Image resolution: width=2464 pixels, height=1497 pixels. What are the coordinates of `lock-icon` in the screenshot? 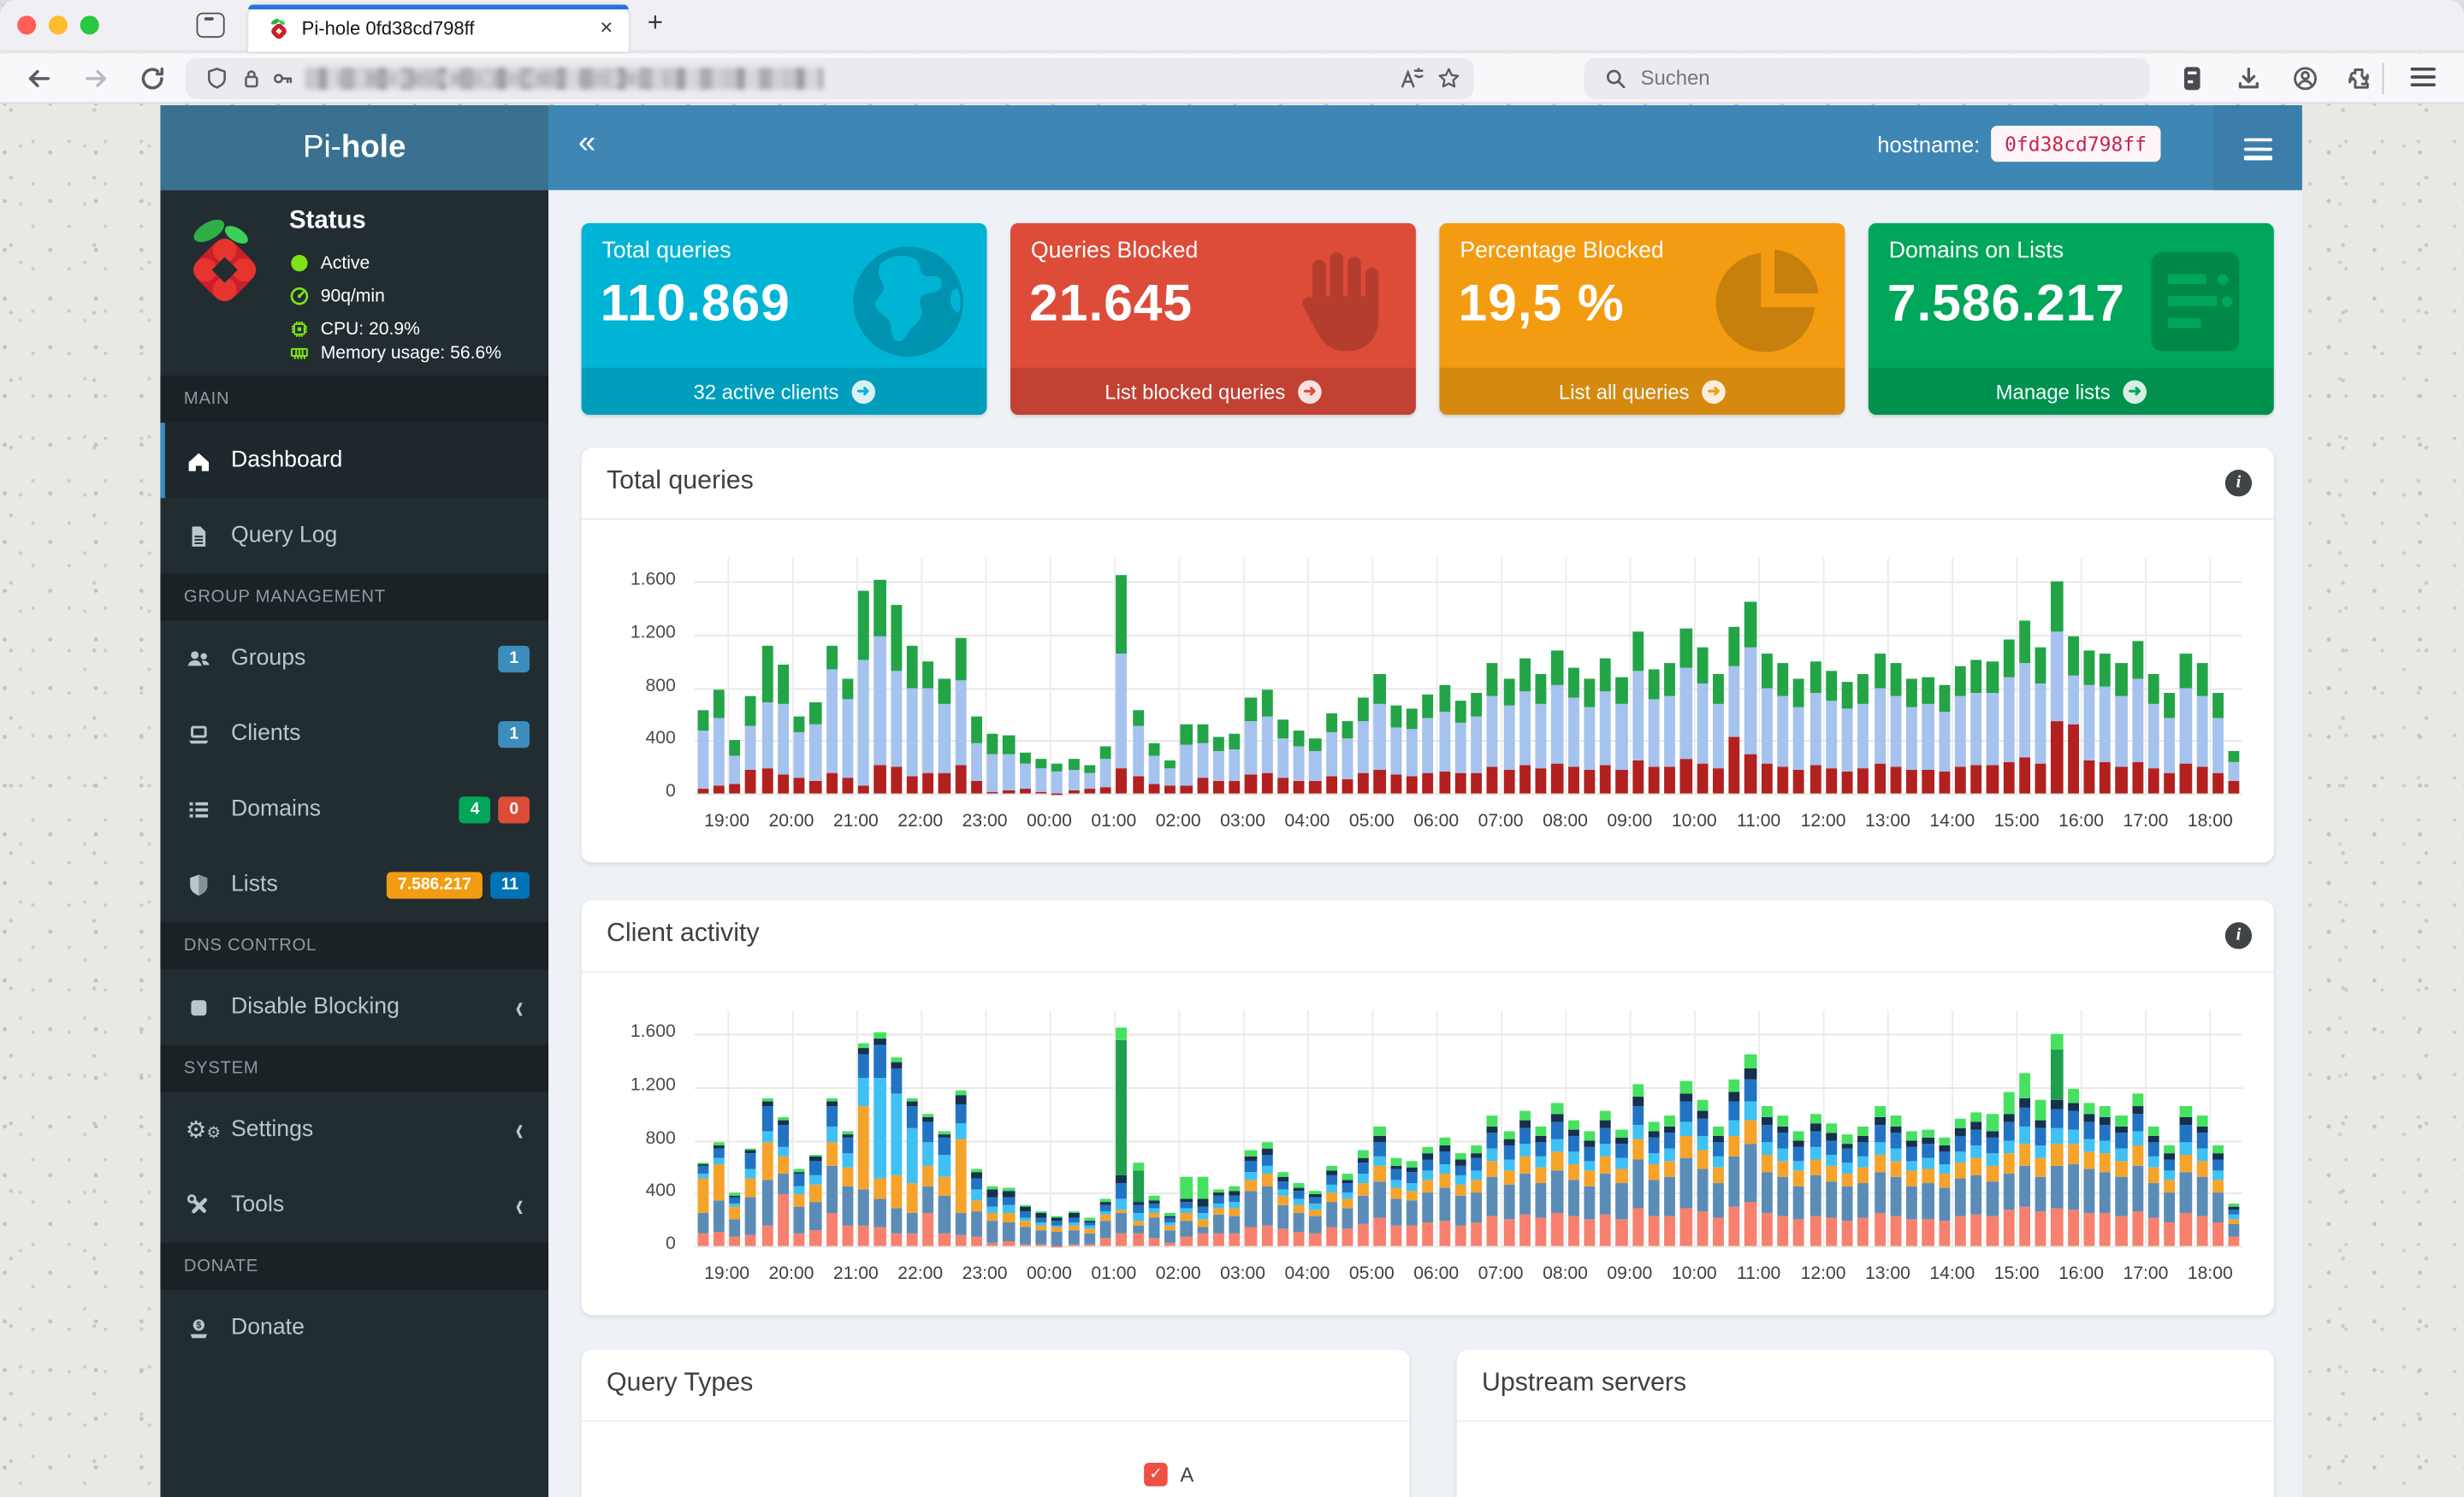 It's located at (251, 78).